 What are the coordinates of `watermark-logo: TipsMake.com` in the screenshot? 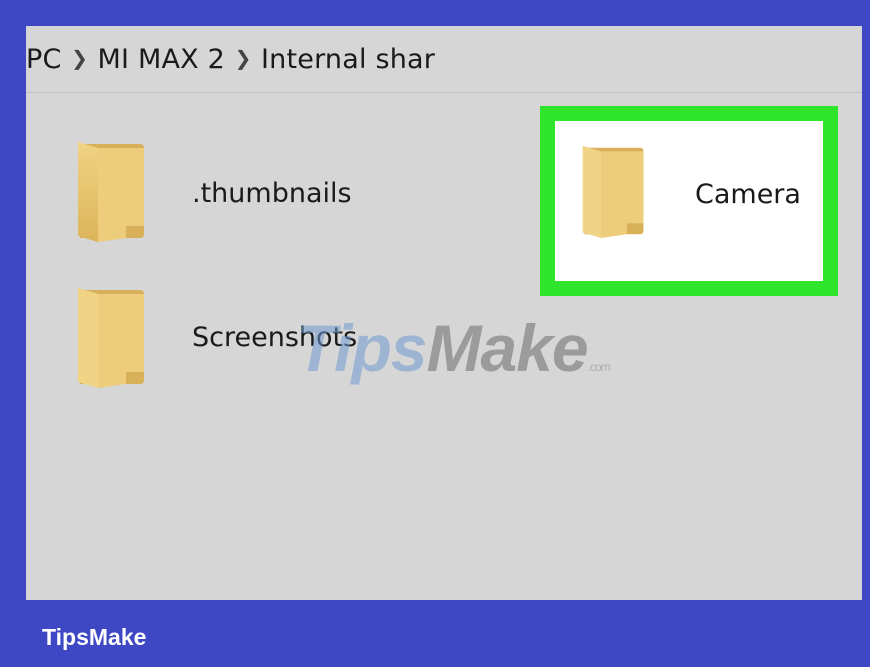 It's located at (453, 348).